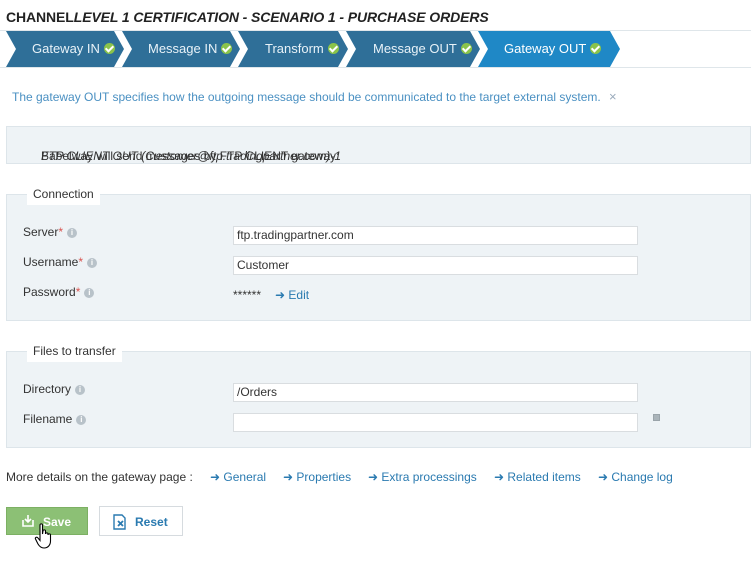 Image resolution: width=751 pixels, height=567 pixels. What do you see at coordinates (65, 49) in the screenshot?
I see `step-gateway-in: Gateway IN` at bounding box center [65, 49].